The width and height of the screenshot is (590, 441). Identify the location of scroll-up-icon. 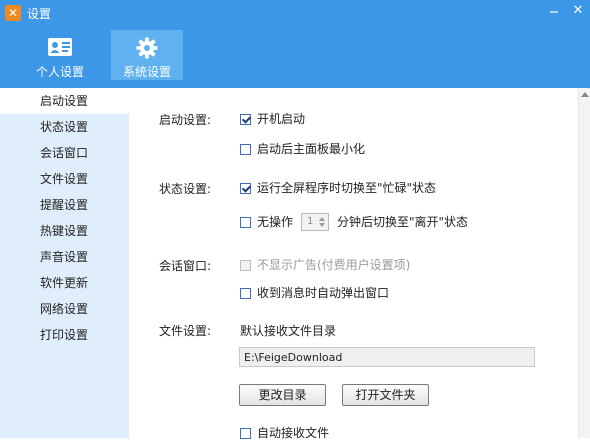
(585, 94).